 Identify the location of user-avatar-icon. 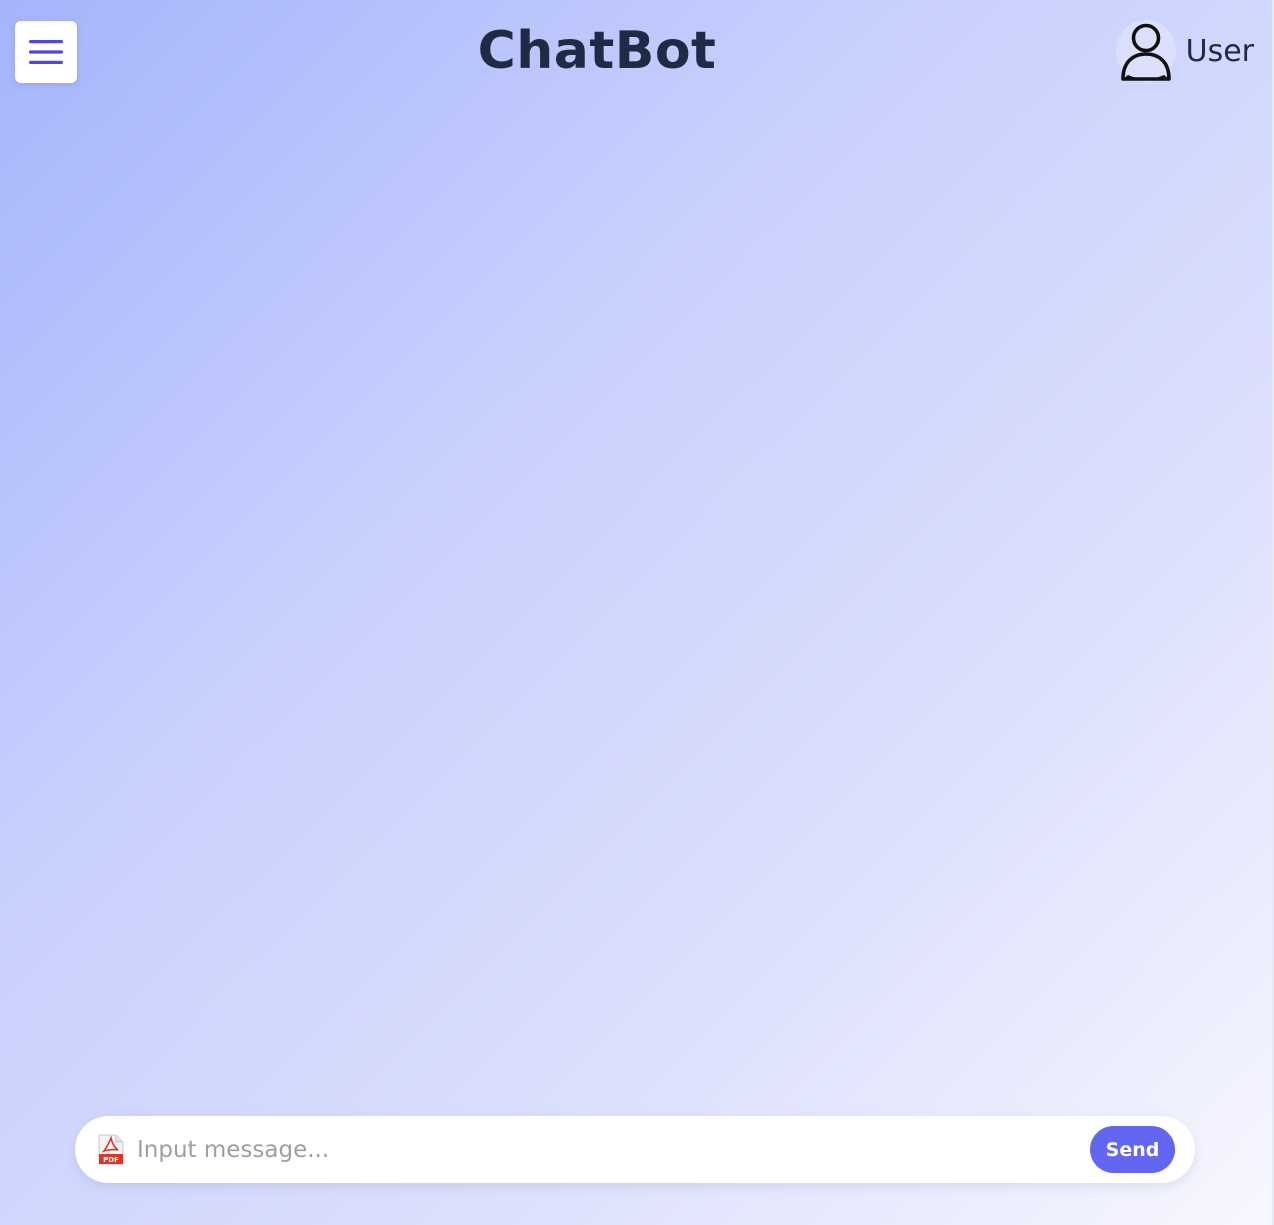
(1145, 52).